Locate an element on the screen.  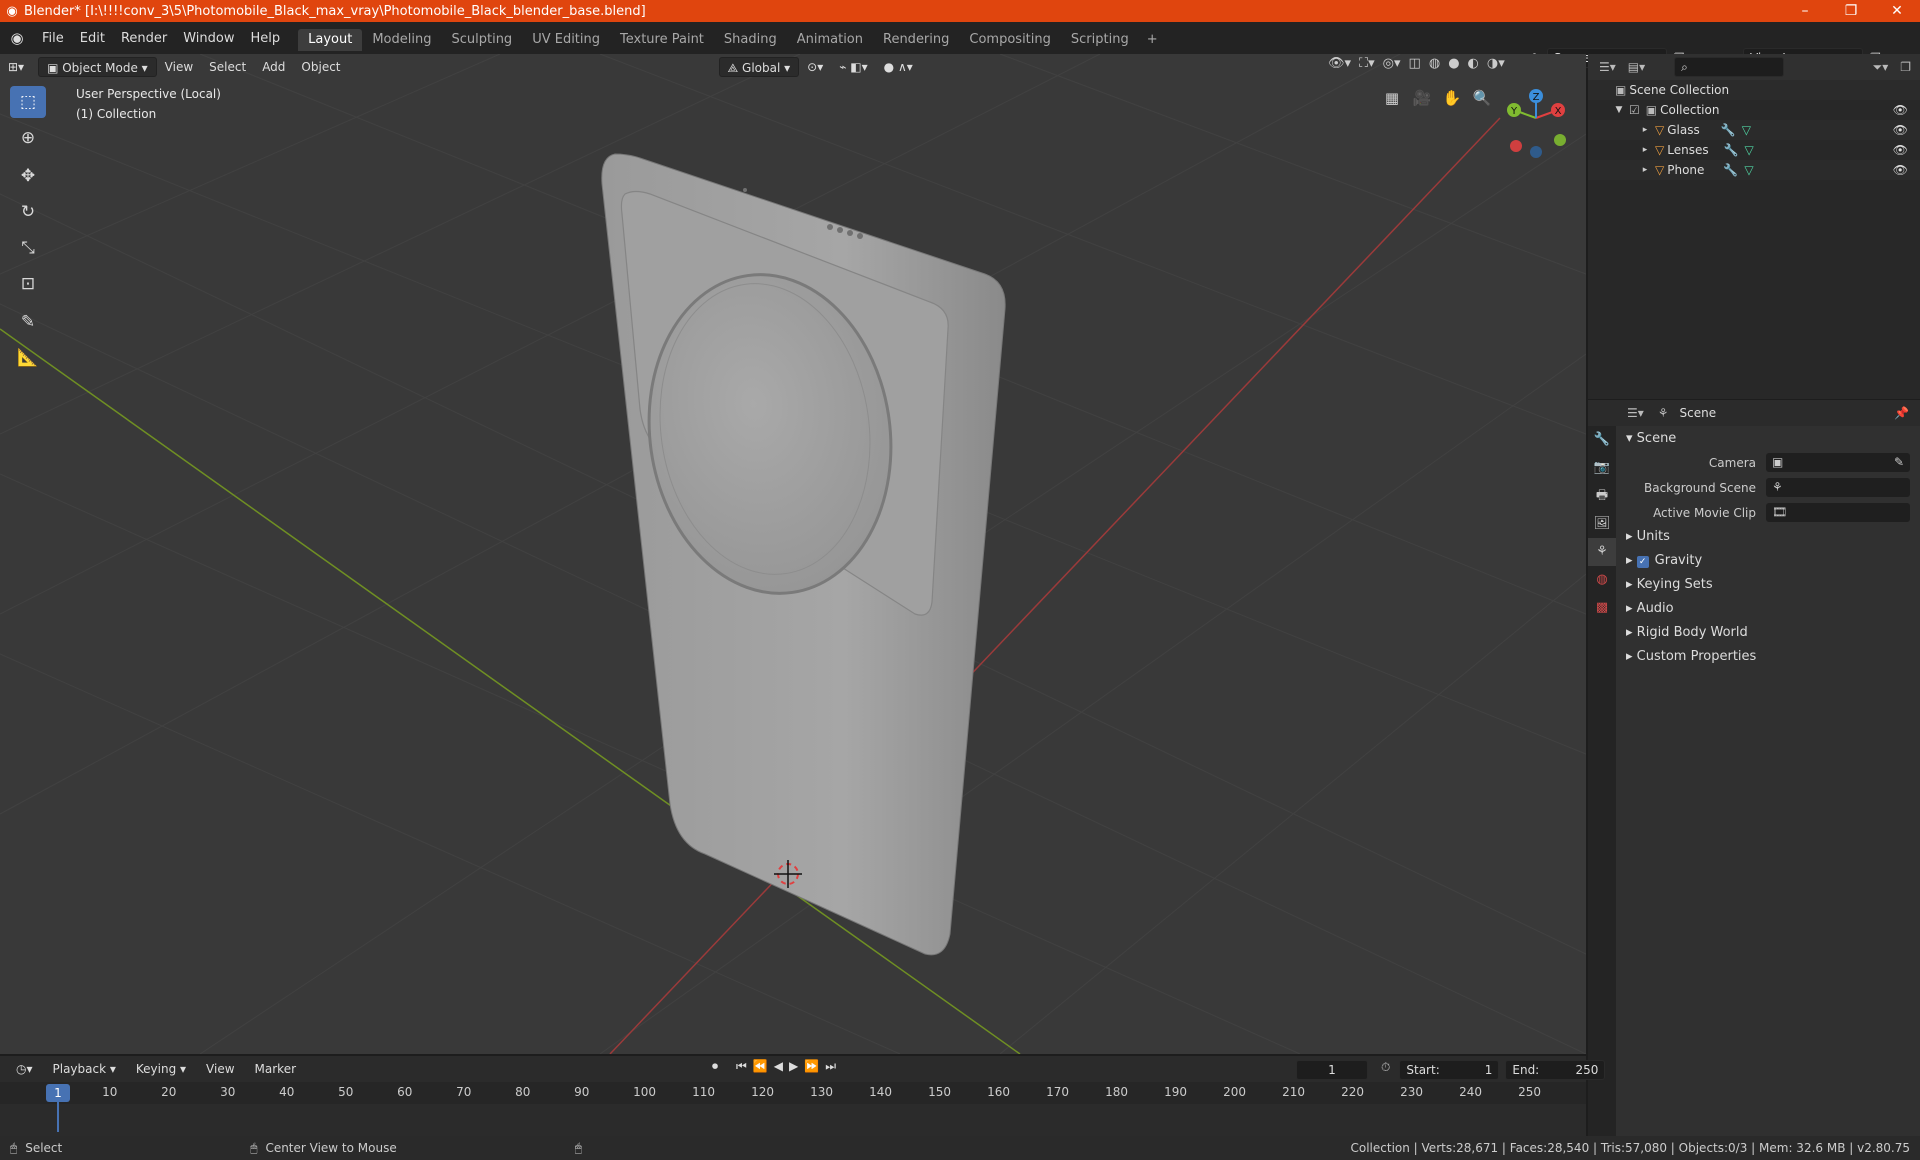
play-reverse-icon: ◀ is located at coordinates (778, 1066).